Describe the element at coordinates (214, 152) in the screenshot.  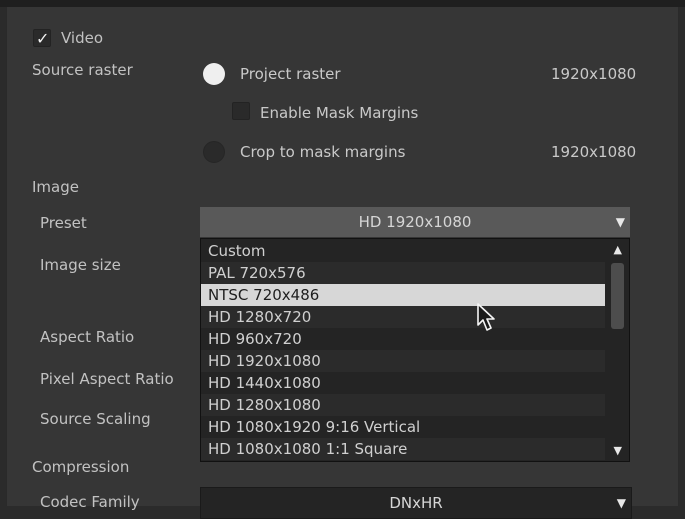
I see `crop-to-mask-margins-radio` at that location.